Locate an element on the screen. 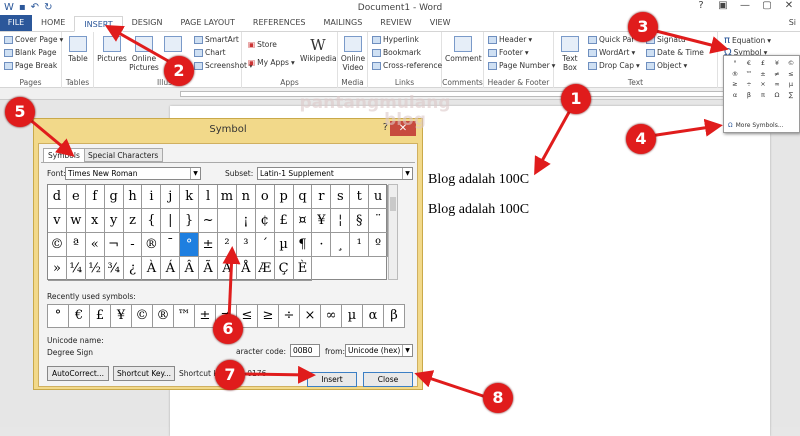 This screenshot has height=436, width=800. tab-design: DESIGN is located at coordinates (147, 23).